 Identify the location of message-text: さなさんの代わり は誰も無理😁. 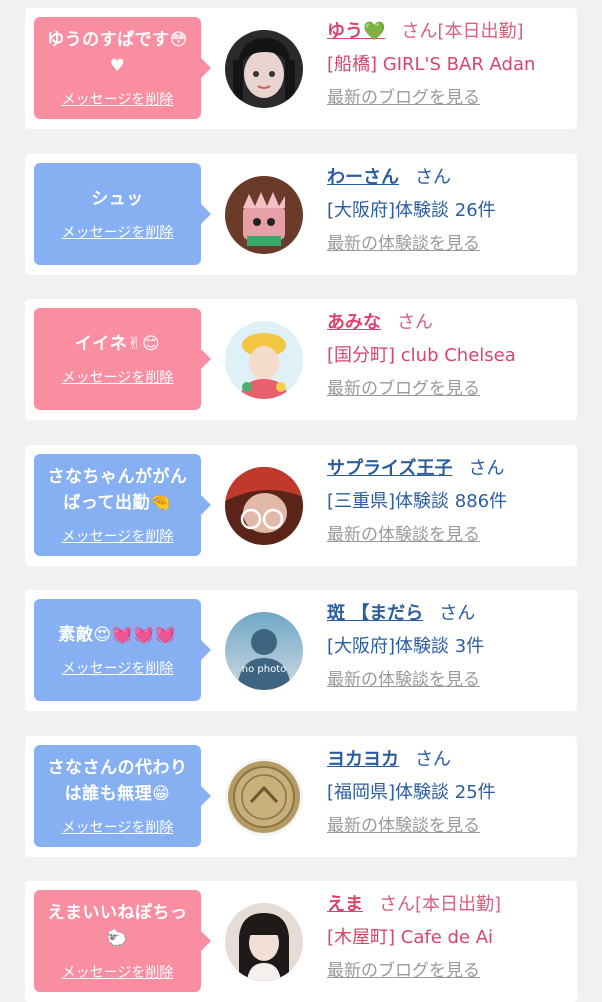
(117, 781).